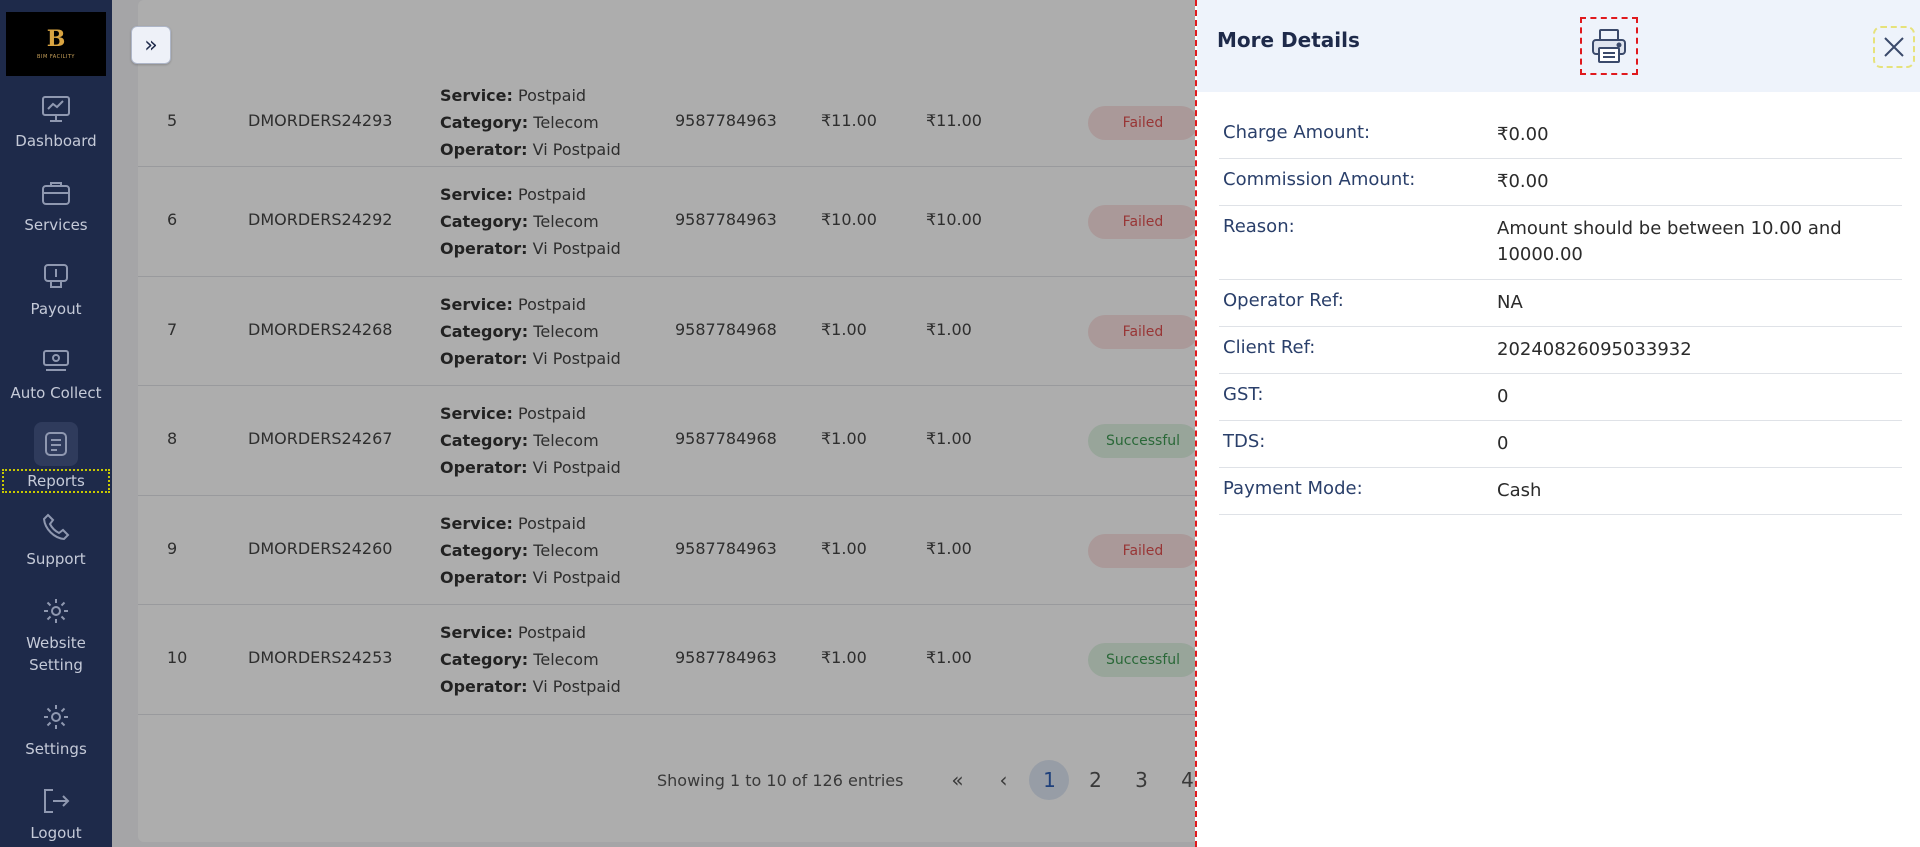 The height and width of the screenshot is (847, 1920). What do you see at coordinates (1560, 491) in the screenshot?
I see `detail-row: Payment Mode: Cash` at bounding box center [1560, 491].